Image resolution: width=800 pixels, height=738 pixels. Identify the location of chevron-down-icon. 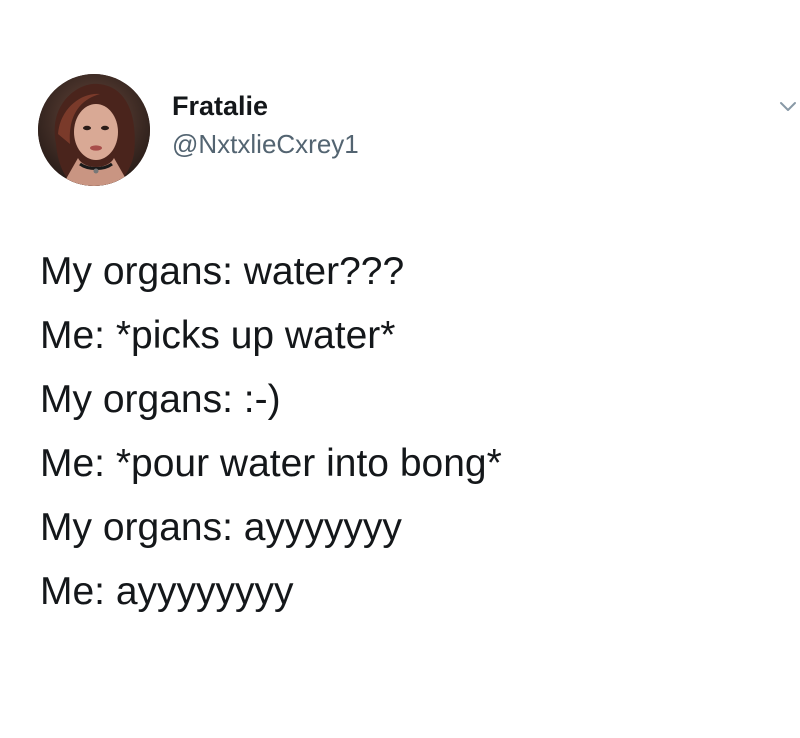
(788, 106).